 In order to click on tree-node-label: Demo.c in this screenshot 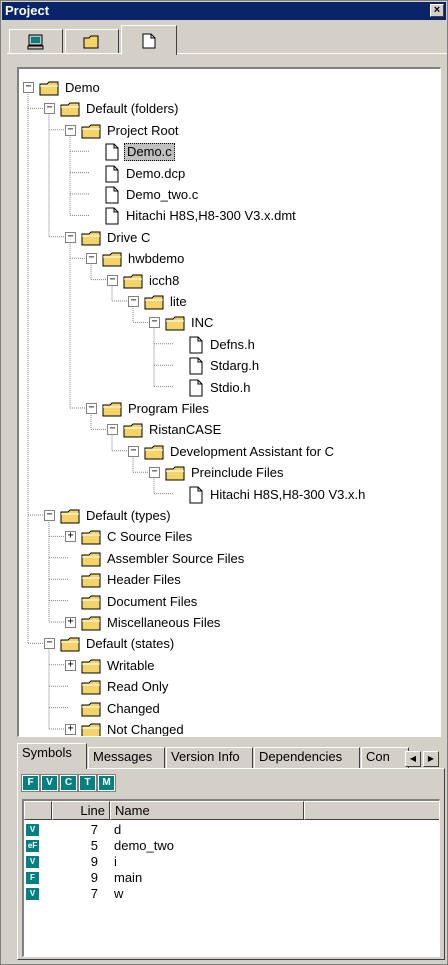, I will do `click(149, 152)`.